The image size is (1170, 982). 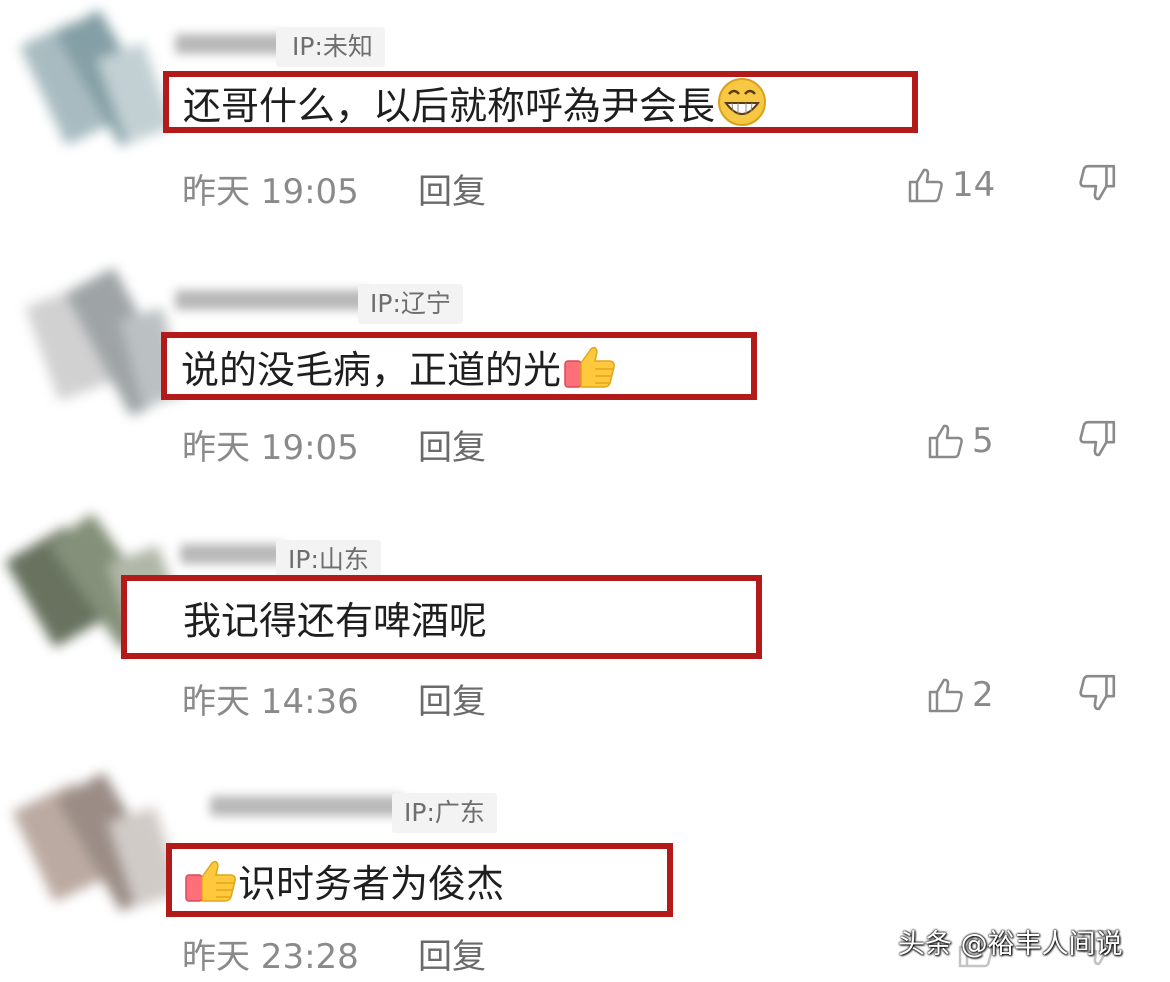 What do you see at coordinates (335, 620) in the screenshot?
I see `comment-text: 我记得还有啤酒呢` at bounding box center [335, 620].